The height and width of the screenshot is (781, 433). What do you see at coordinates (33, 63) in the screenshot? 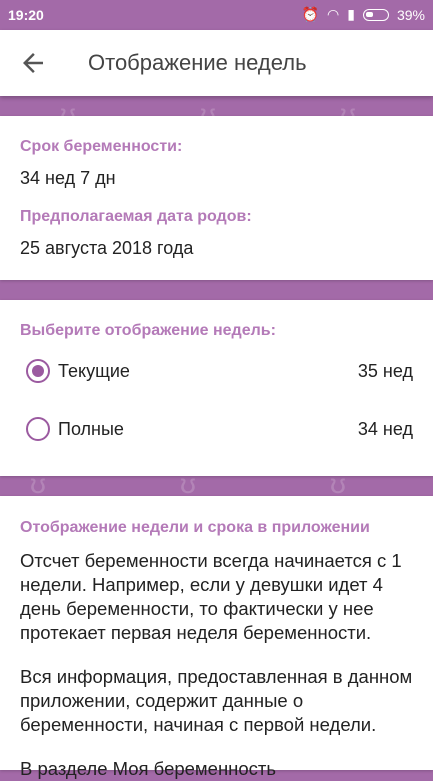
I see `back-arrow-icon` at bounding box center [33, 63].